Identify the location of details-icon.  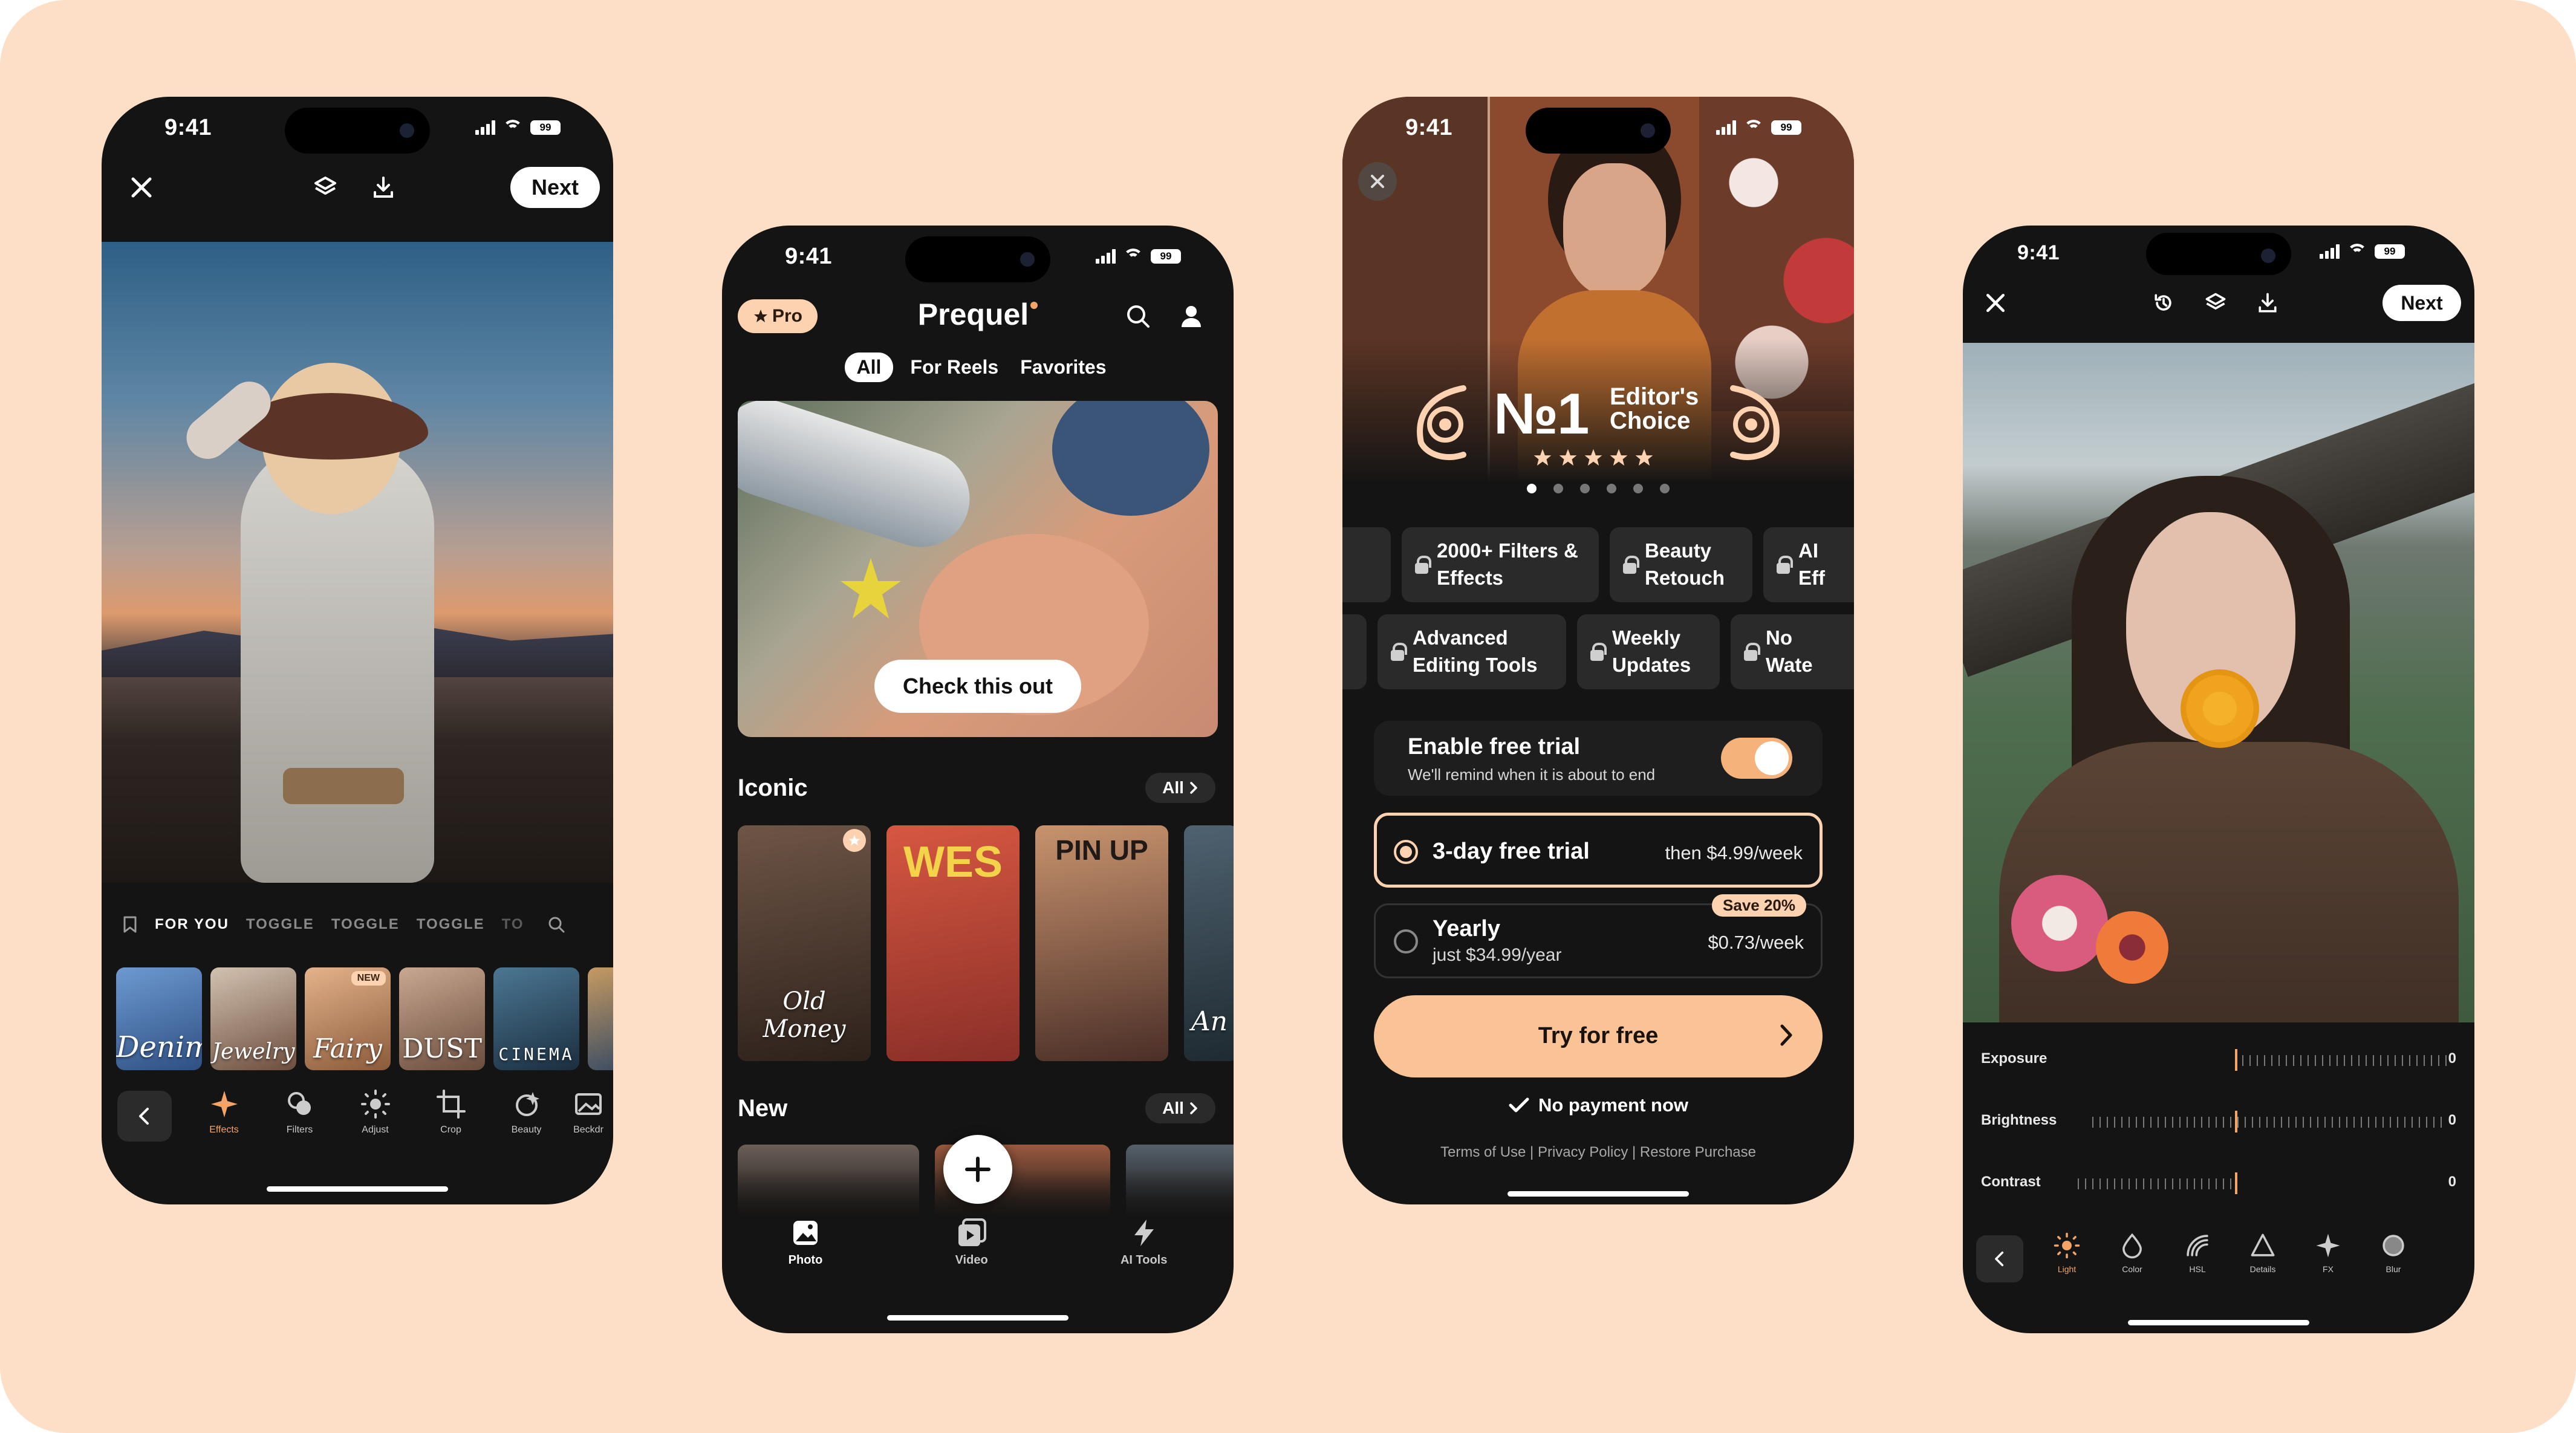
(2263, 1245).